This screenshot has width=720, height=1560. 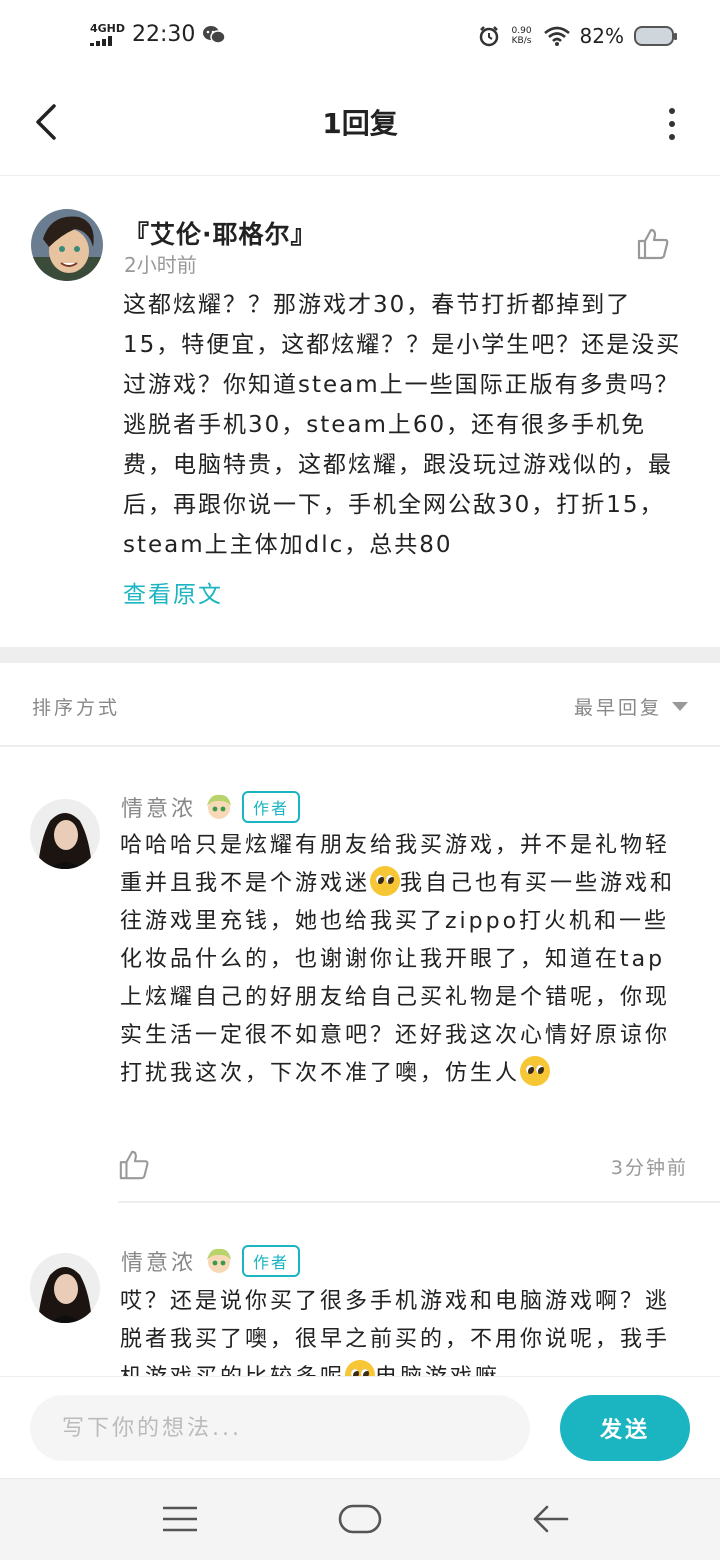 I want to click on wifi-icon, so click(x=556, y=36).